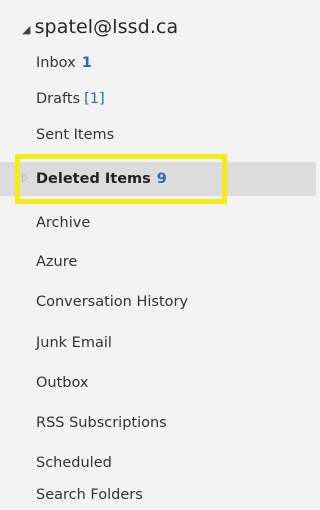 The image size is (320, 510). I want to click on account-header: ◢ spatel@lssd.ca, so click(100, 27).